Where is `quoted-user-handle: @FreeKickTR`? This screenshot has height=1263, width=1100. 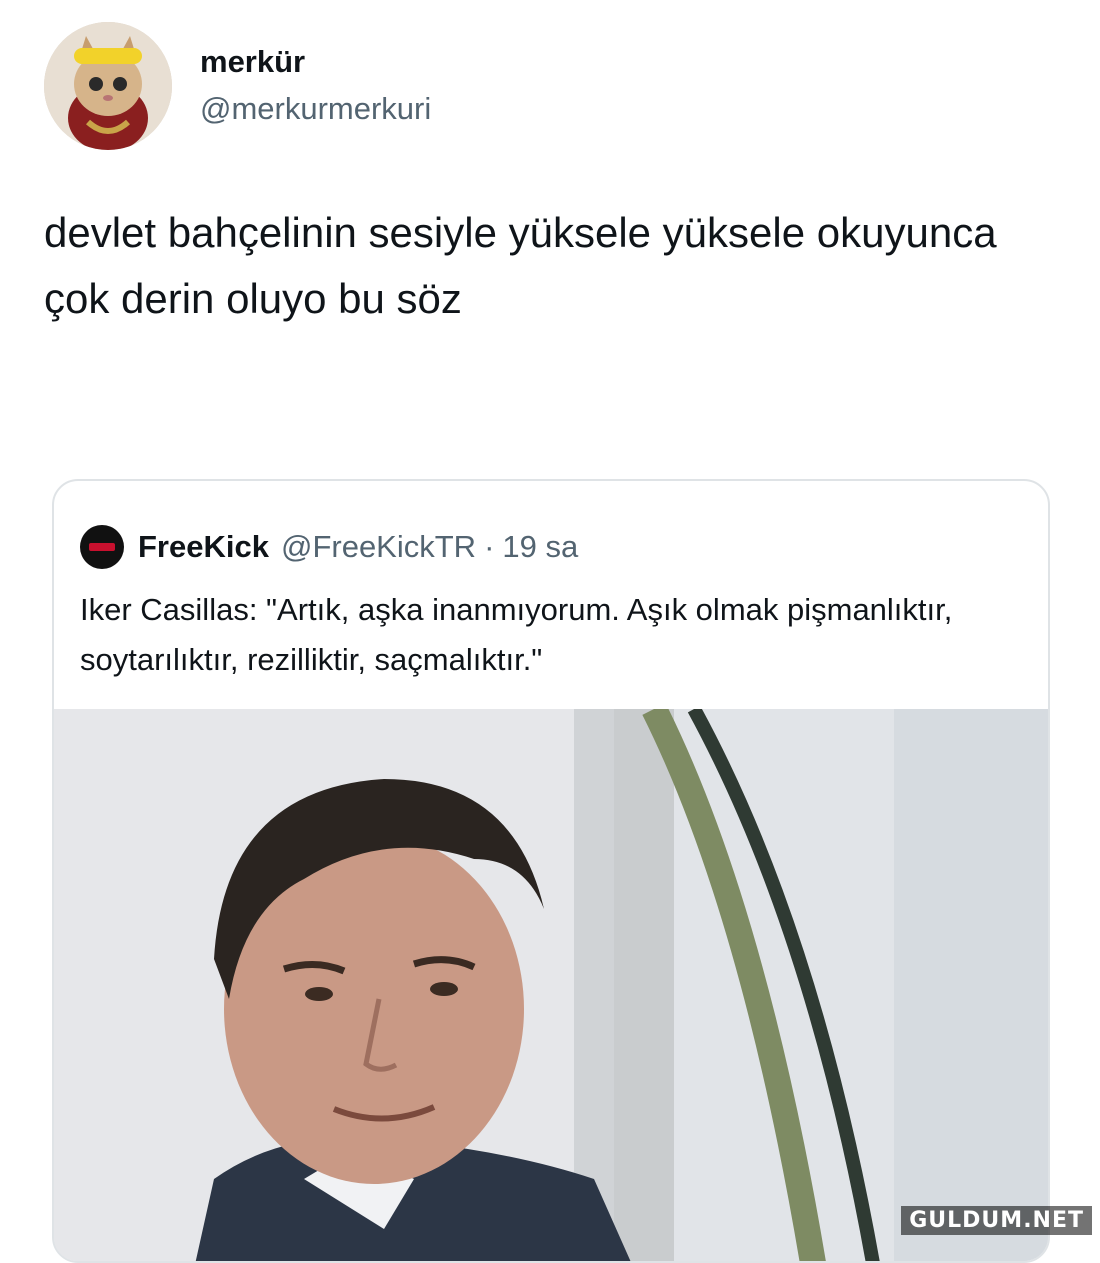
quoted-user-handle: @FreeKickTR is located at coordinates (378, 547).